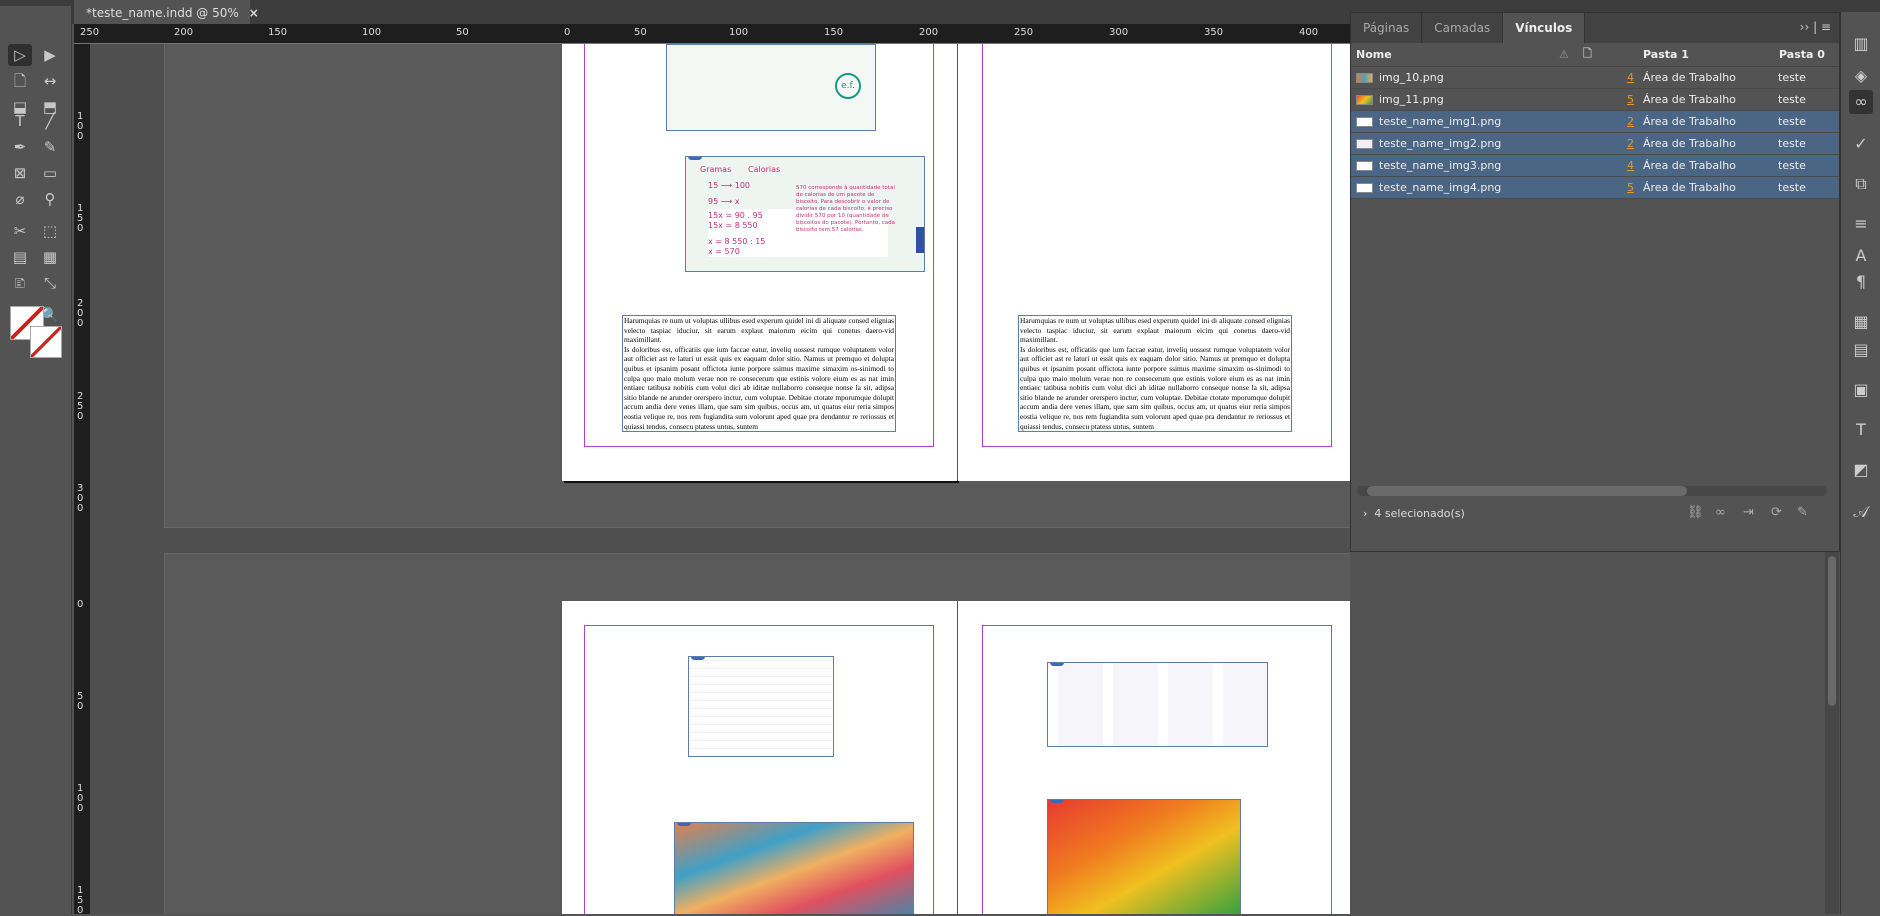 The width and height of the screenshot is (1880, 916). I want to click on glyphs-icon: 𝒜, so click(1861, 512).